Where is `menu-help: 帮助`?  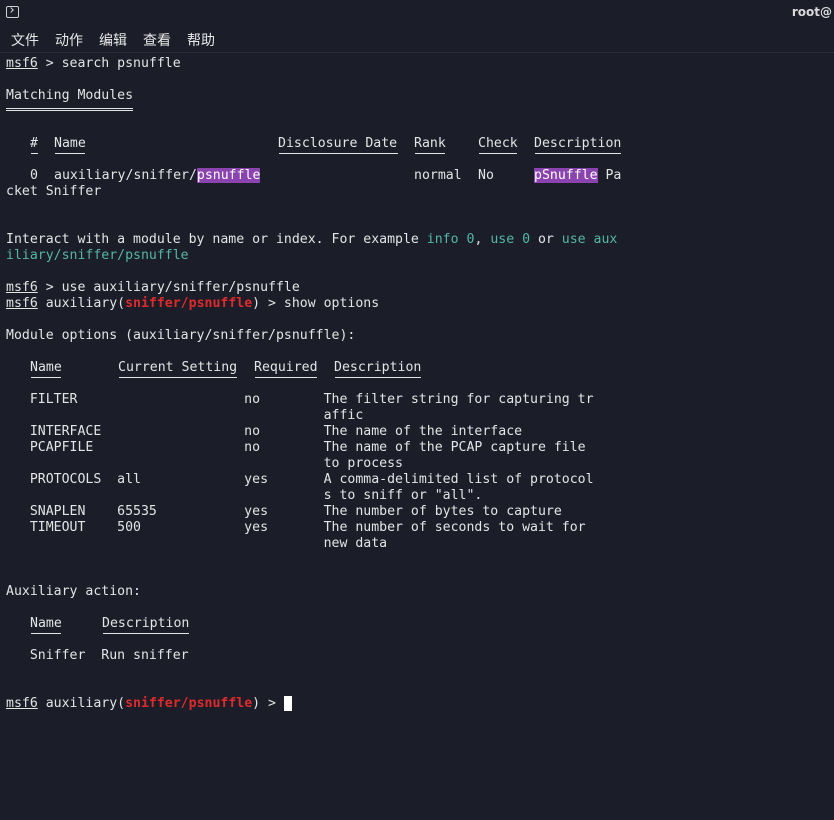 menu-help: 帮助 is located at coordinates (201, 40).